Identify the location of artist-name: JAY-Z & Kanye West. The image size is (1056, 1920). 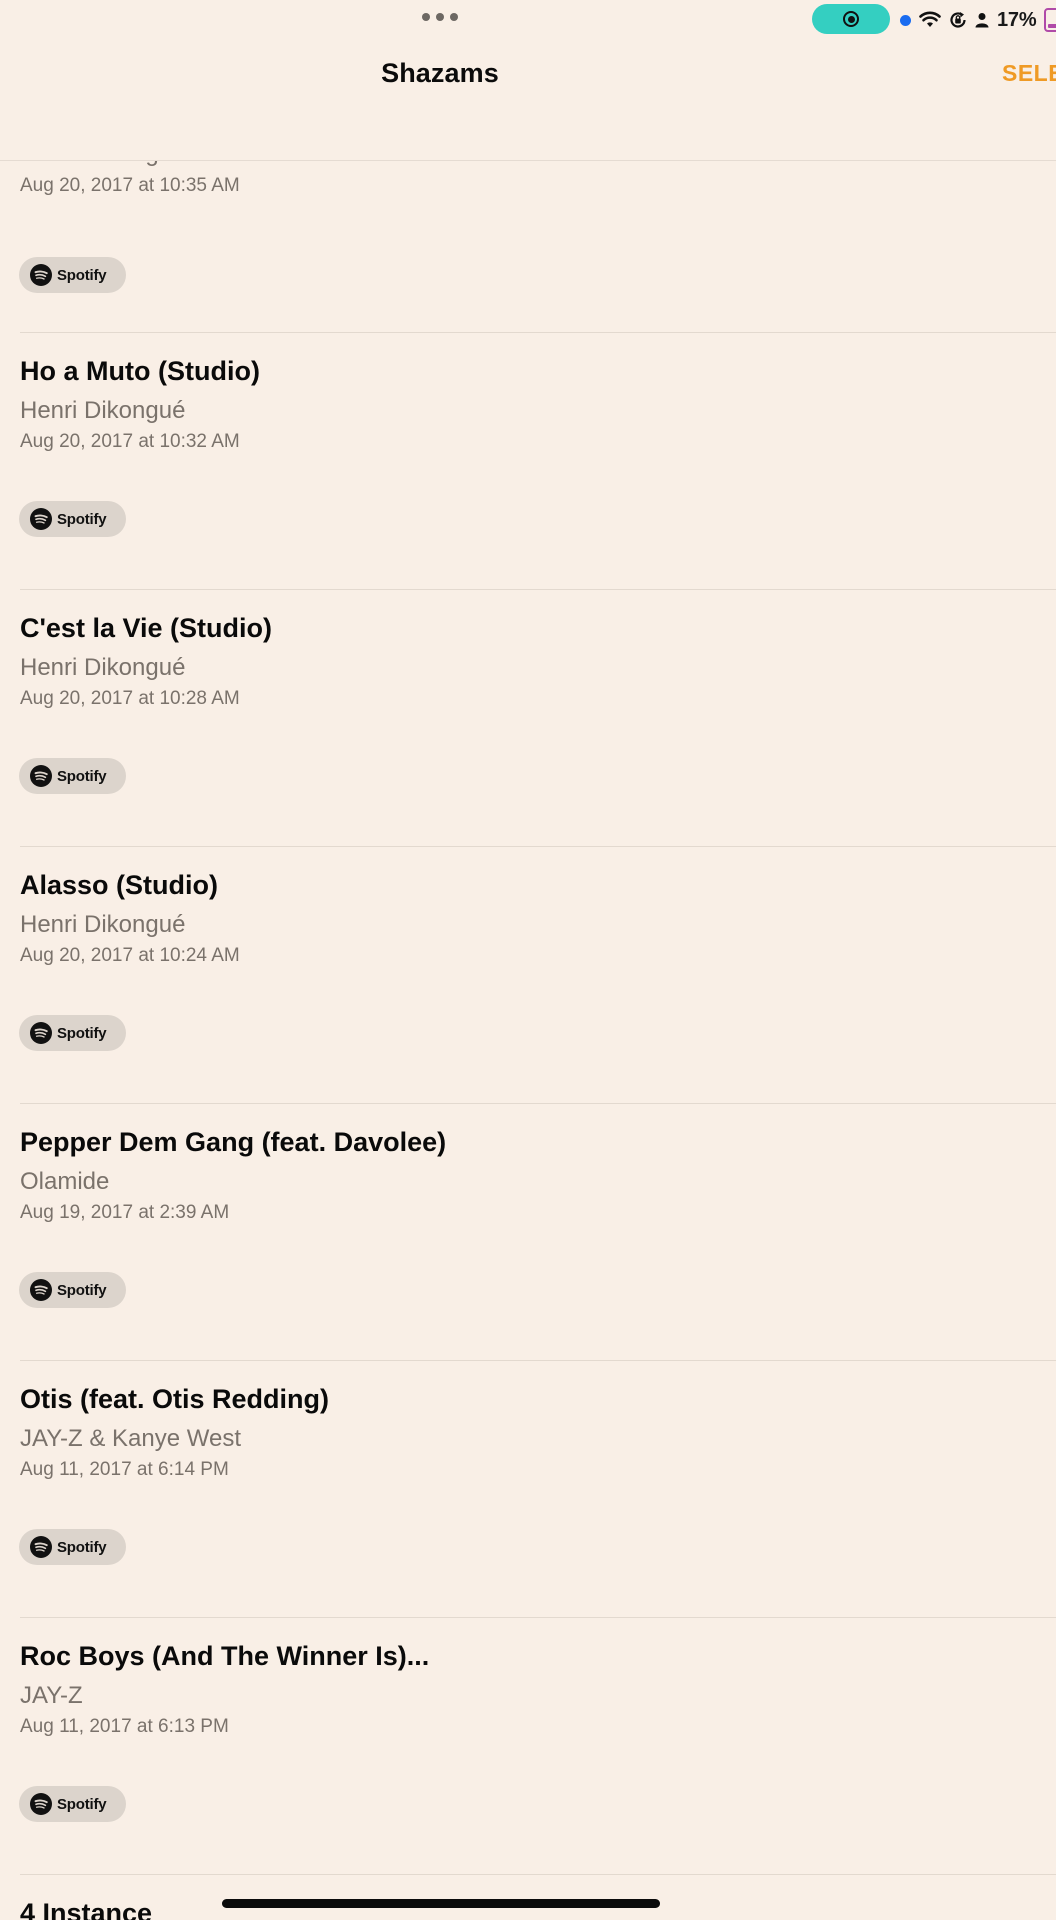
(130, 1438).